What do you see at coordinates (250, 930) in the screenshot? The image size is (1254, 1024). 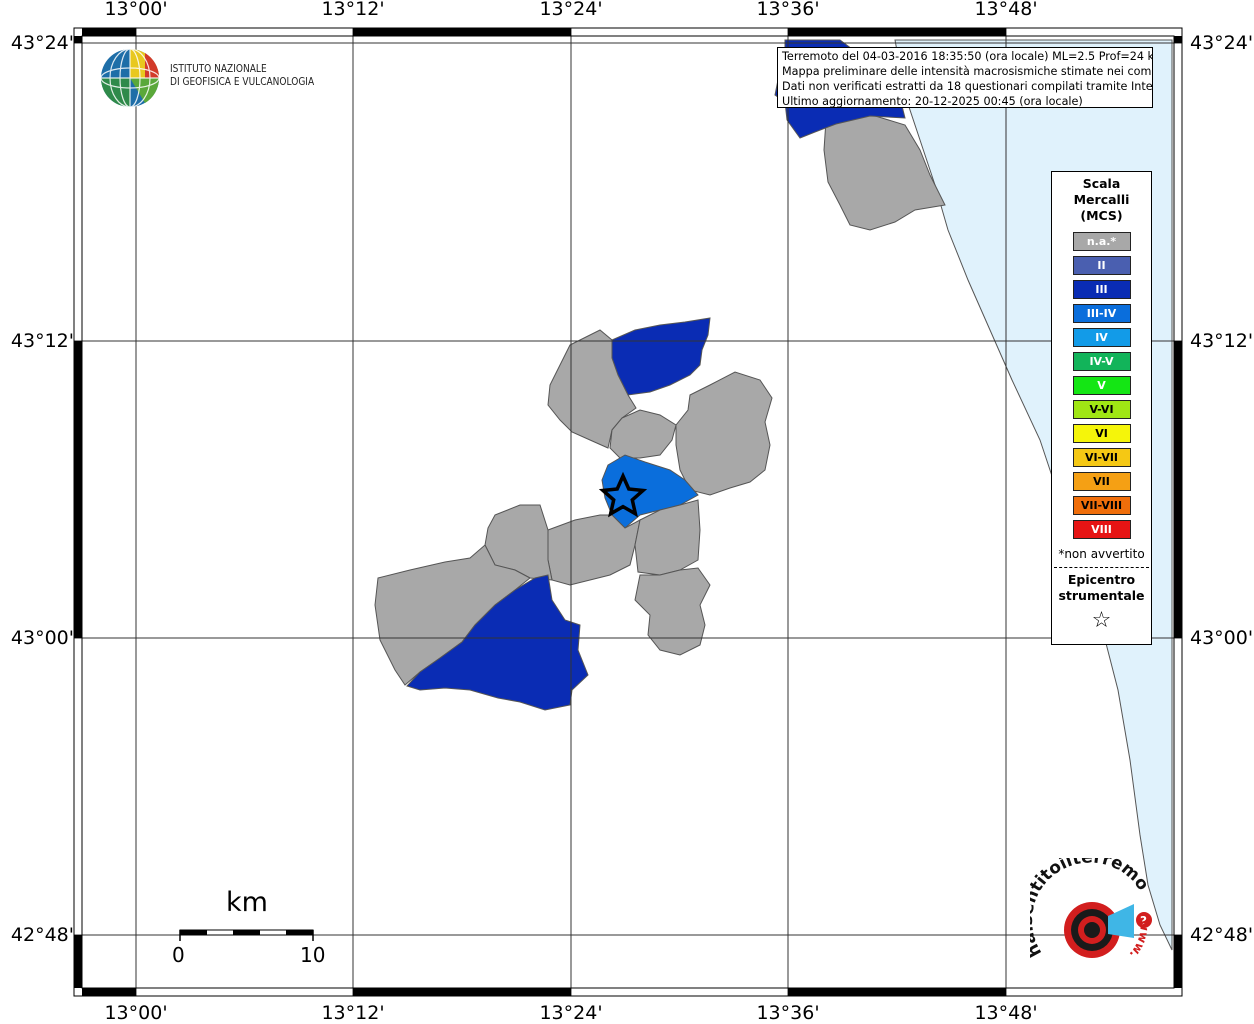 I see `scale-bar: km 0 10` at bounding box center [250, 930].